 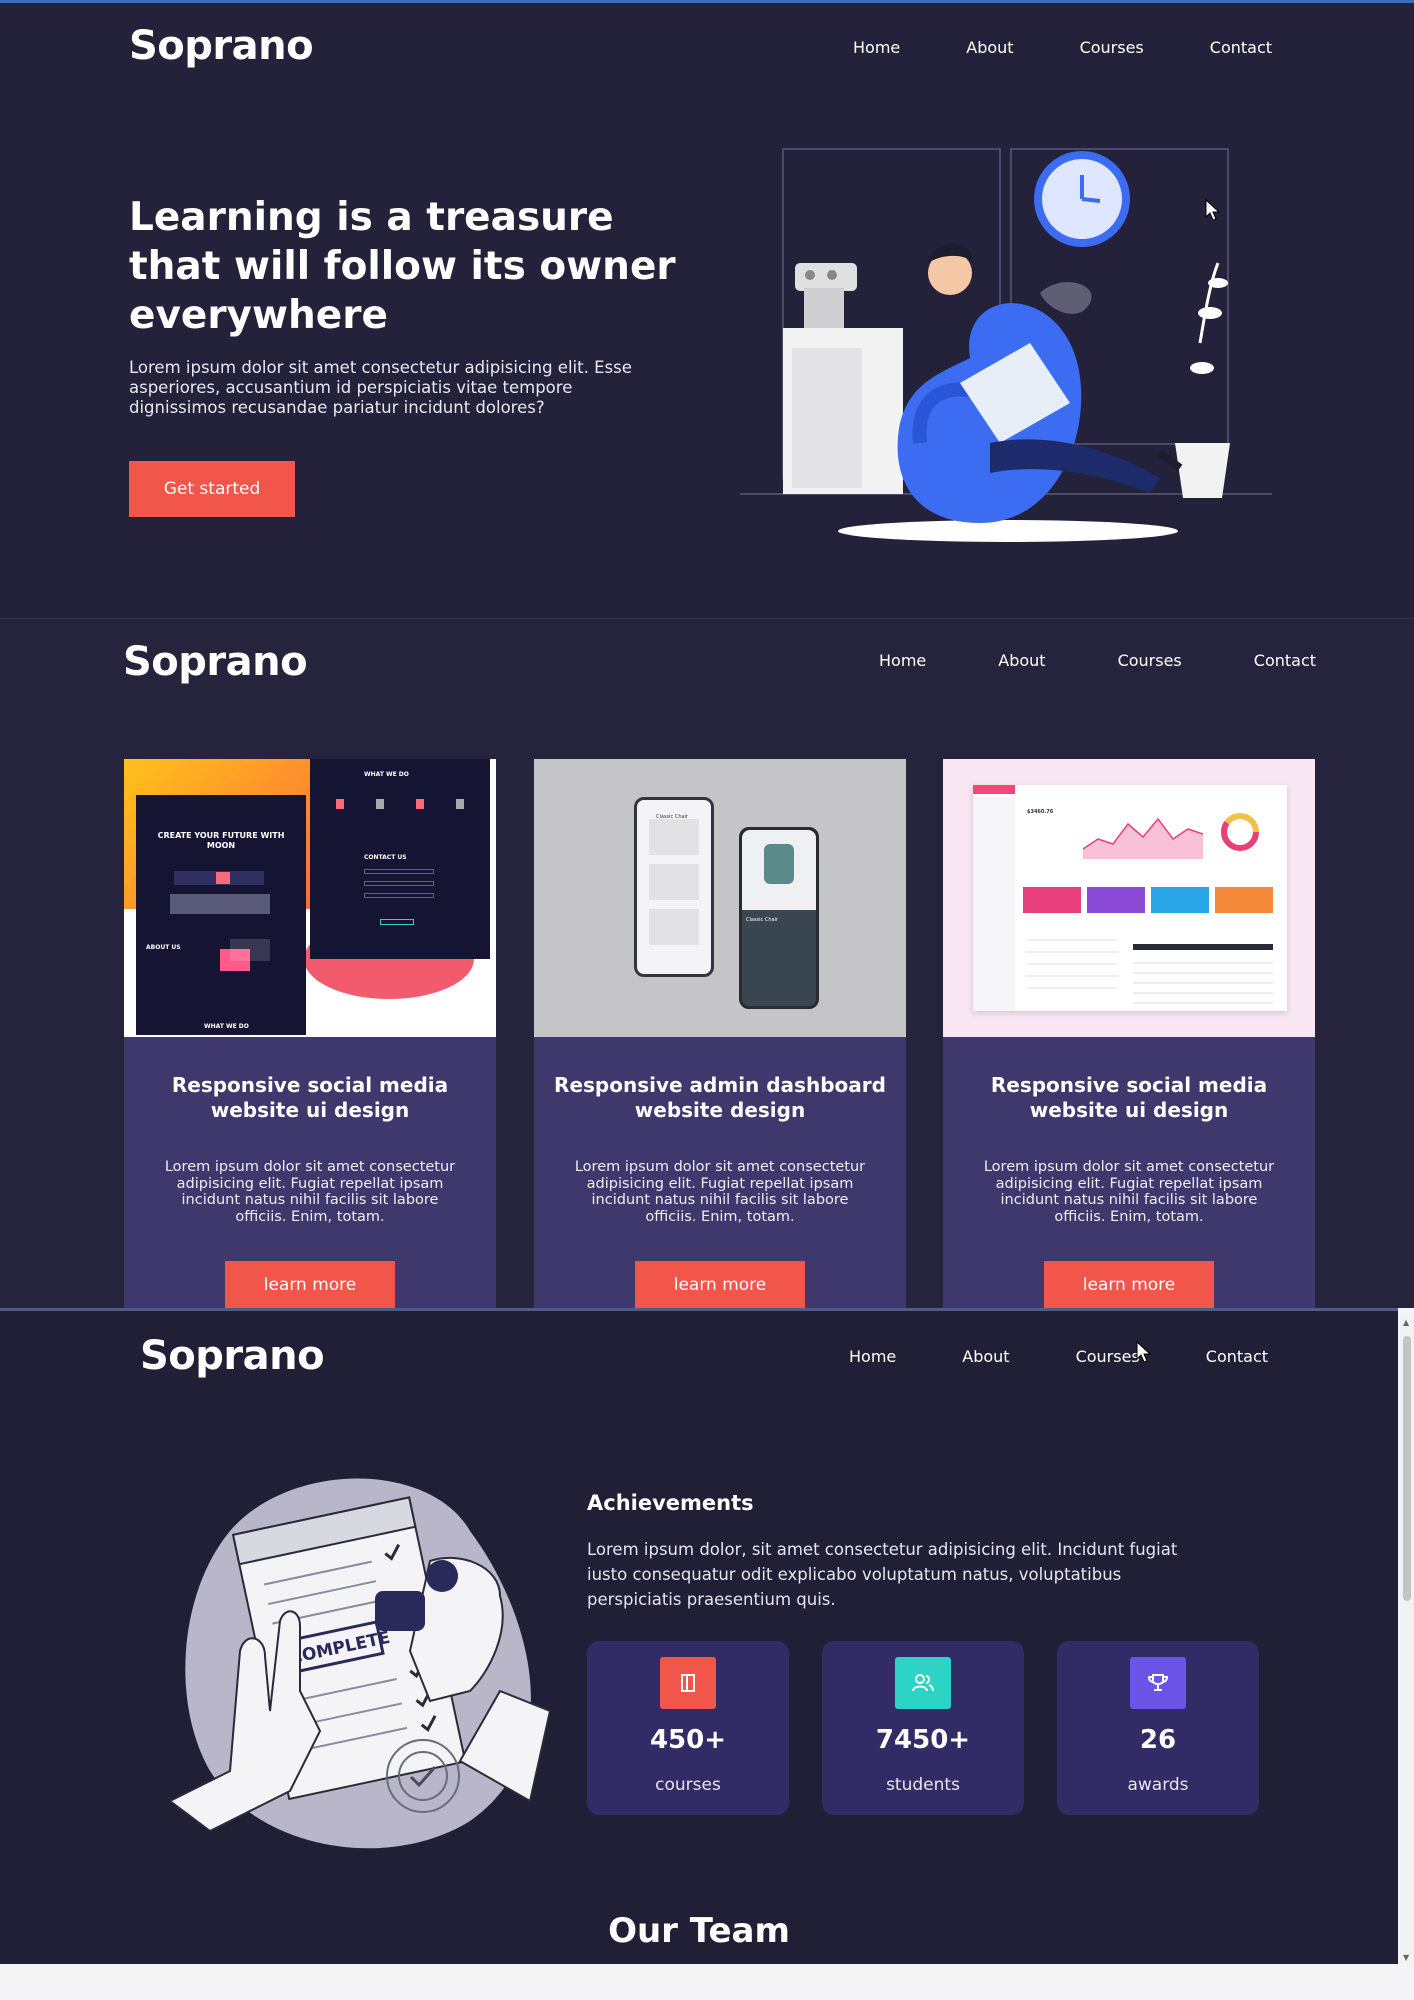 What do you see at coordinates (923, 1683) in the screenshot?
I see `users-icon` at bounding box center [923, 1683].